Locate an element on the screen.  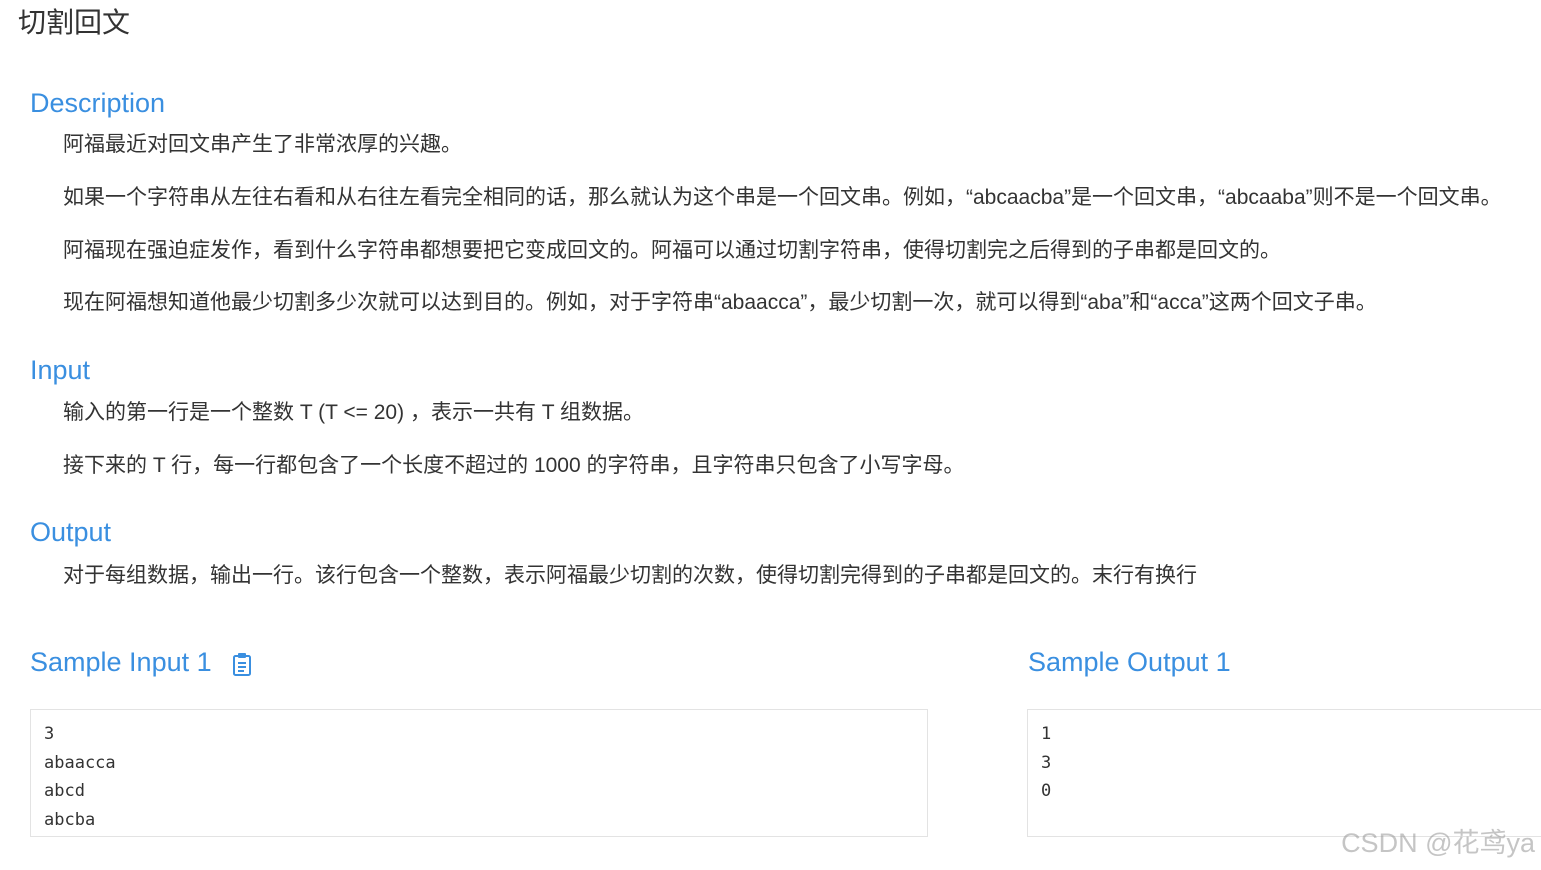
sample-input-line: abaacca is located at coordinates (80, 762).